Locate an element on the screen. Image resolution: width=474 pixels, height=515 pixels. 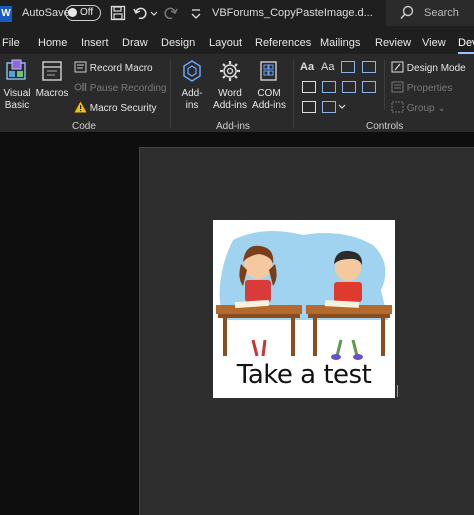
com-add-ins-label-1: COM is located at coordinates (269, 93).